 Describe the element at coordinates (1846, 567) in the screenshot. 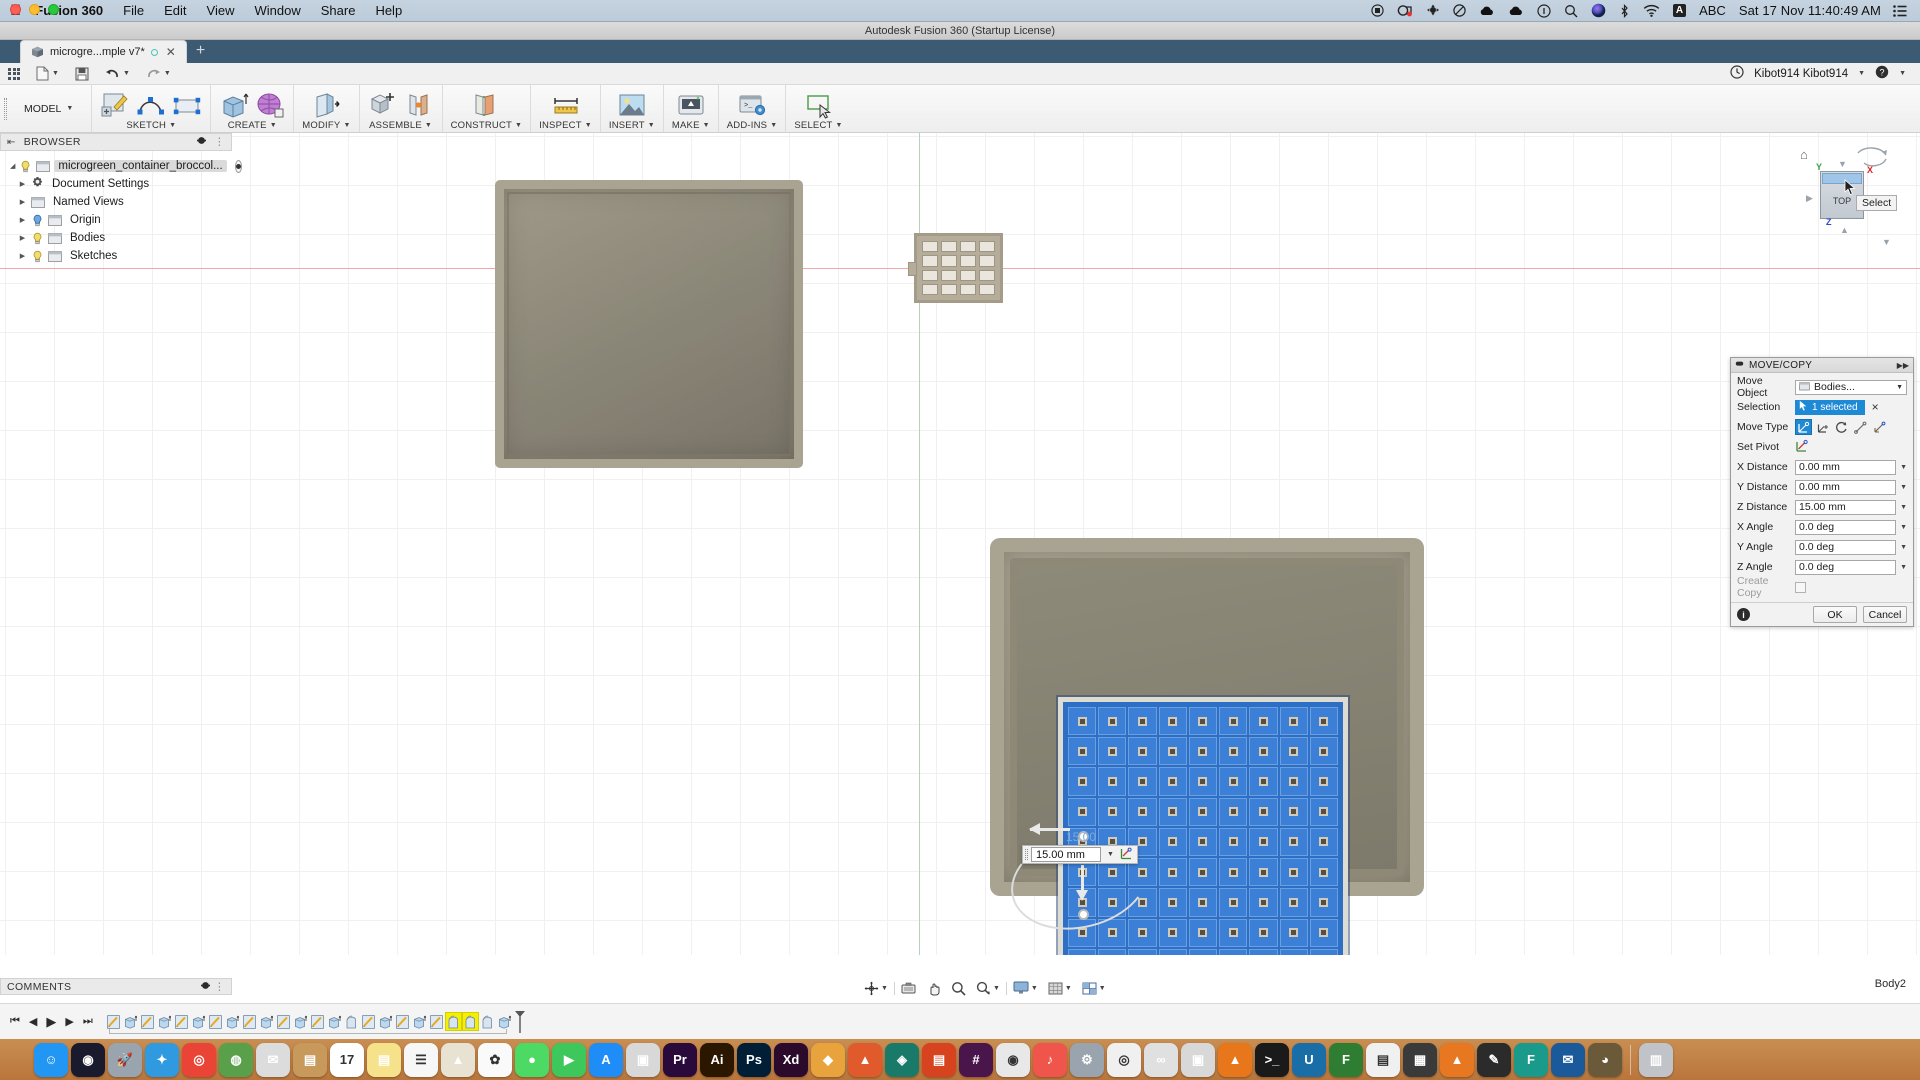

I see `z-angle-field: 0.0 deg` at that location.